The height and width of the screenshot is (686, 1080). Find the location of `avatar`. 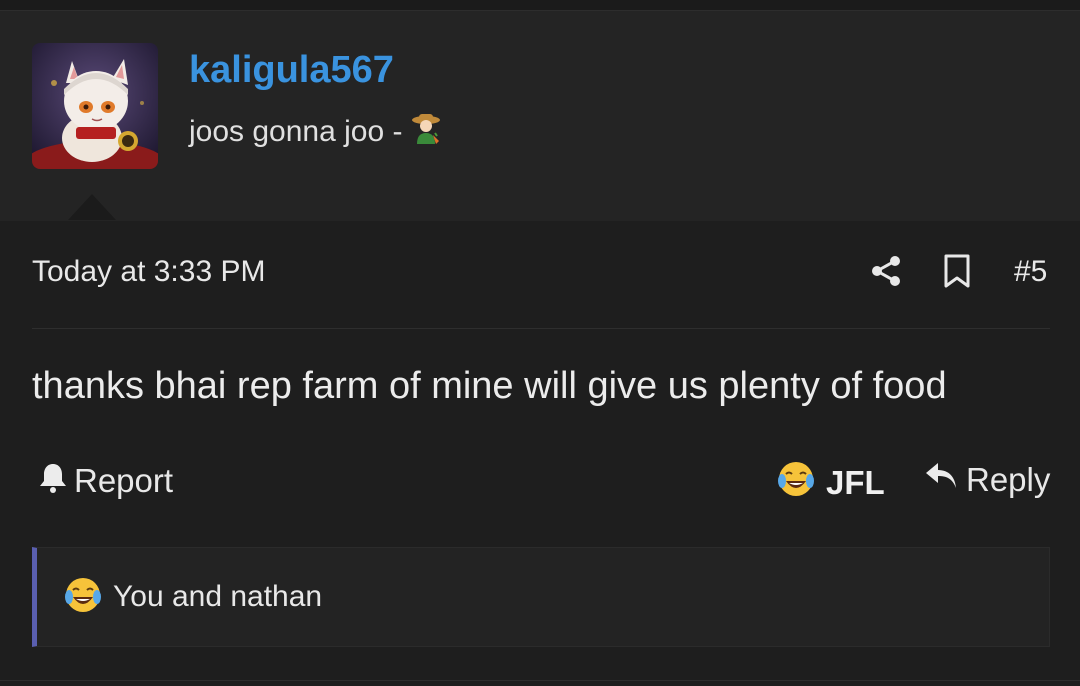

avatar is located at coordinates (95, 106).